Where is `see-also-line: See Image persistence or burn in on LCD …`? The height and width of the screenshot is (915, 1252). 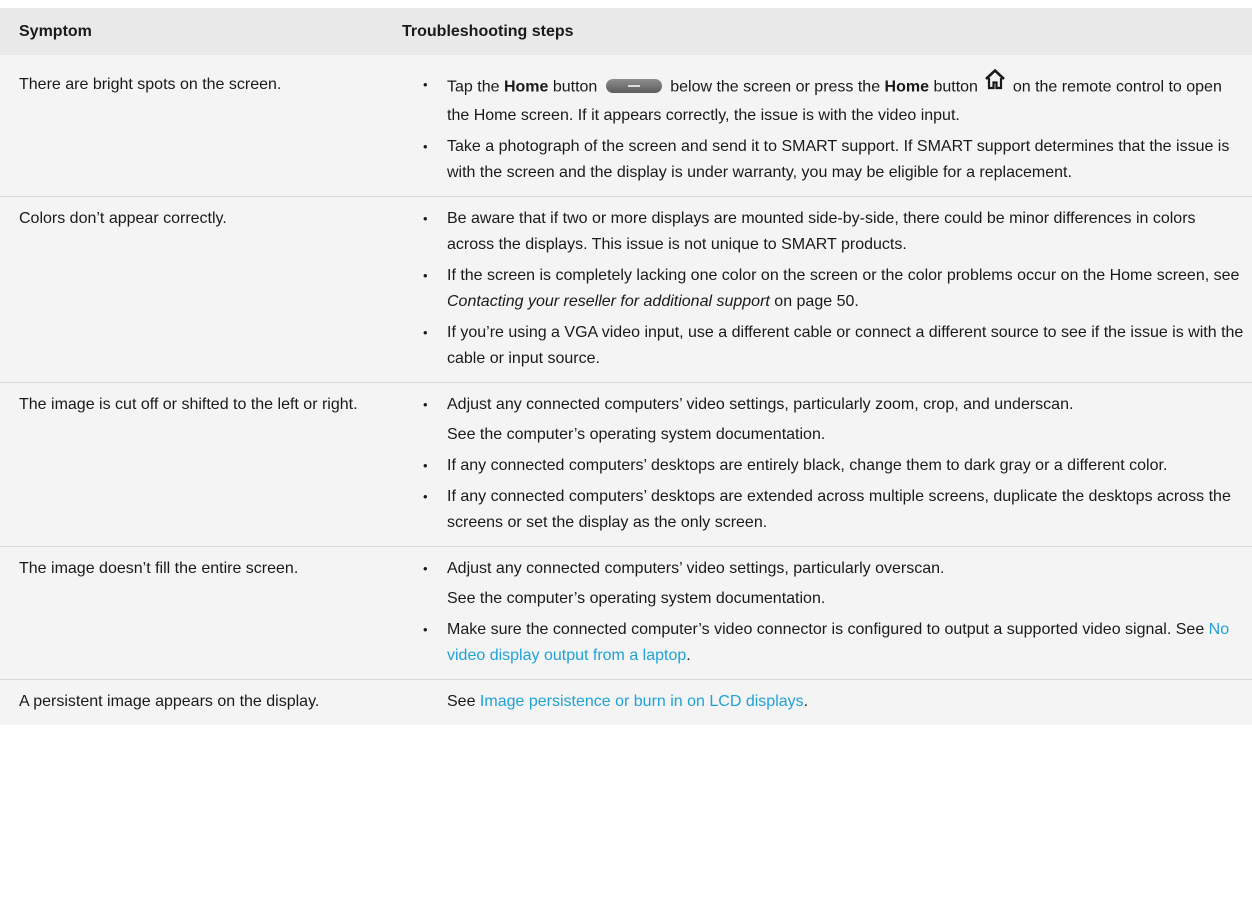 see-also-line: See Image persistence or burn in on LCD … is located at coordinates (823, 702).